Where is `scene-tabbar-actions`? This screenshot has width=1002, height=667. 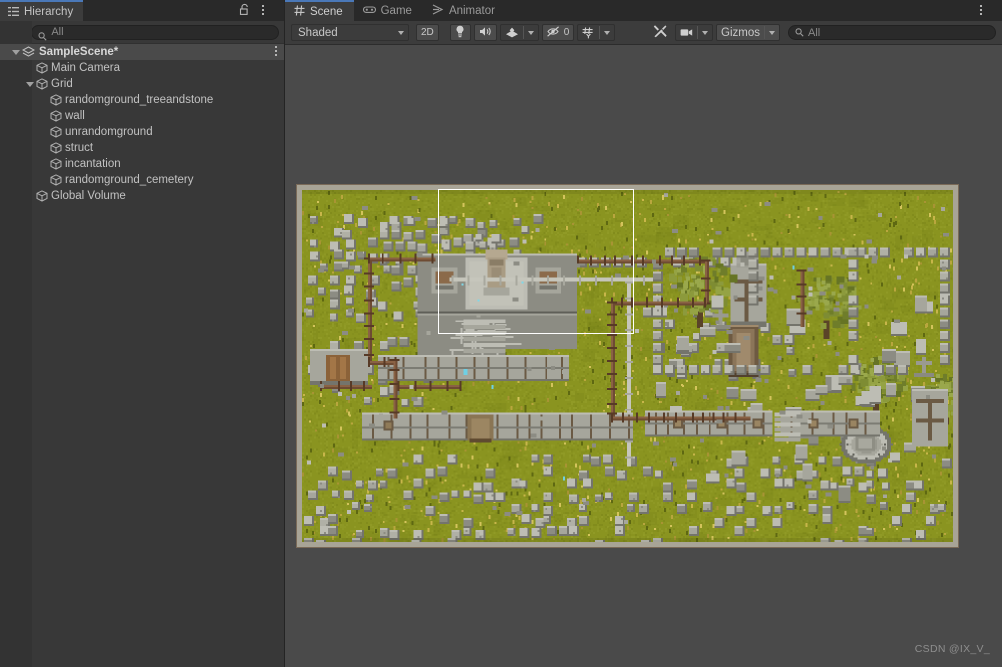
scene-tabbar-actions is located at coordinates (991, 10).